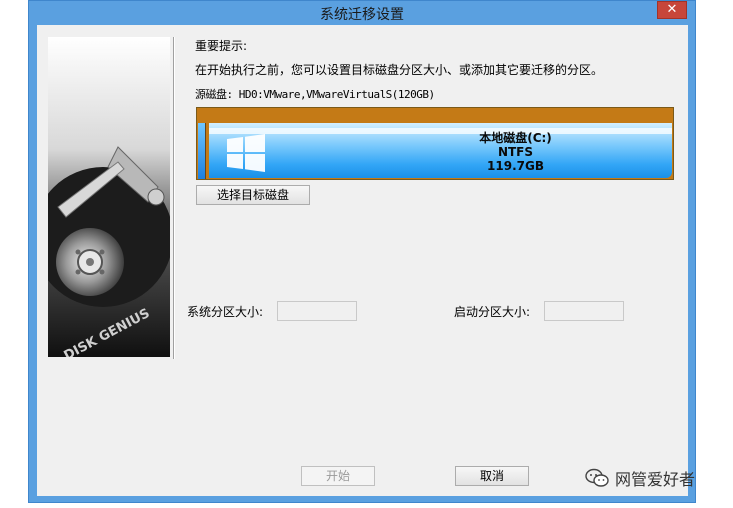 The height and width of the screenshot is (508, 733). Describe the element at coordinates (221, 46) in the screenshot. I see `notice-title: 重要提示:` at that location.